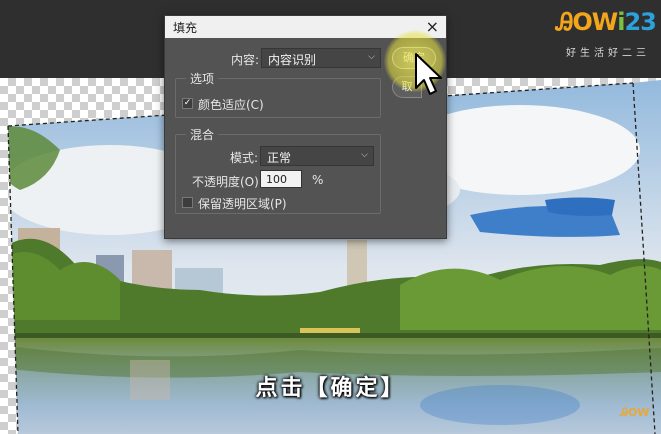  What do you see at coordinates (202, 134) in the screenshot?
I see `blend-group-title: 混合` at bounding box center [202, 134].